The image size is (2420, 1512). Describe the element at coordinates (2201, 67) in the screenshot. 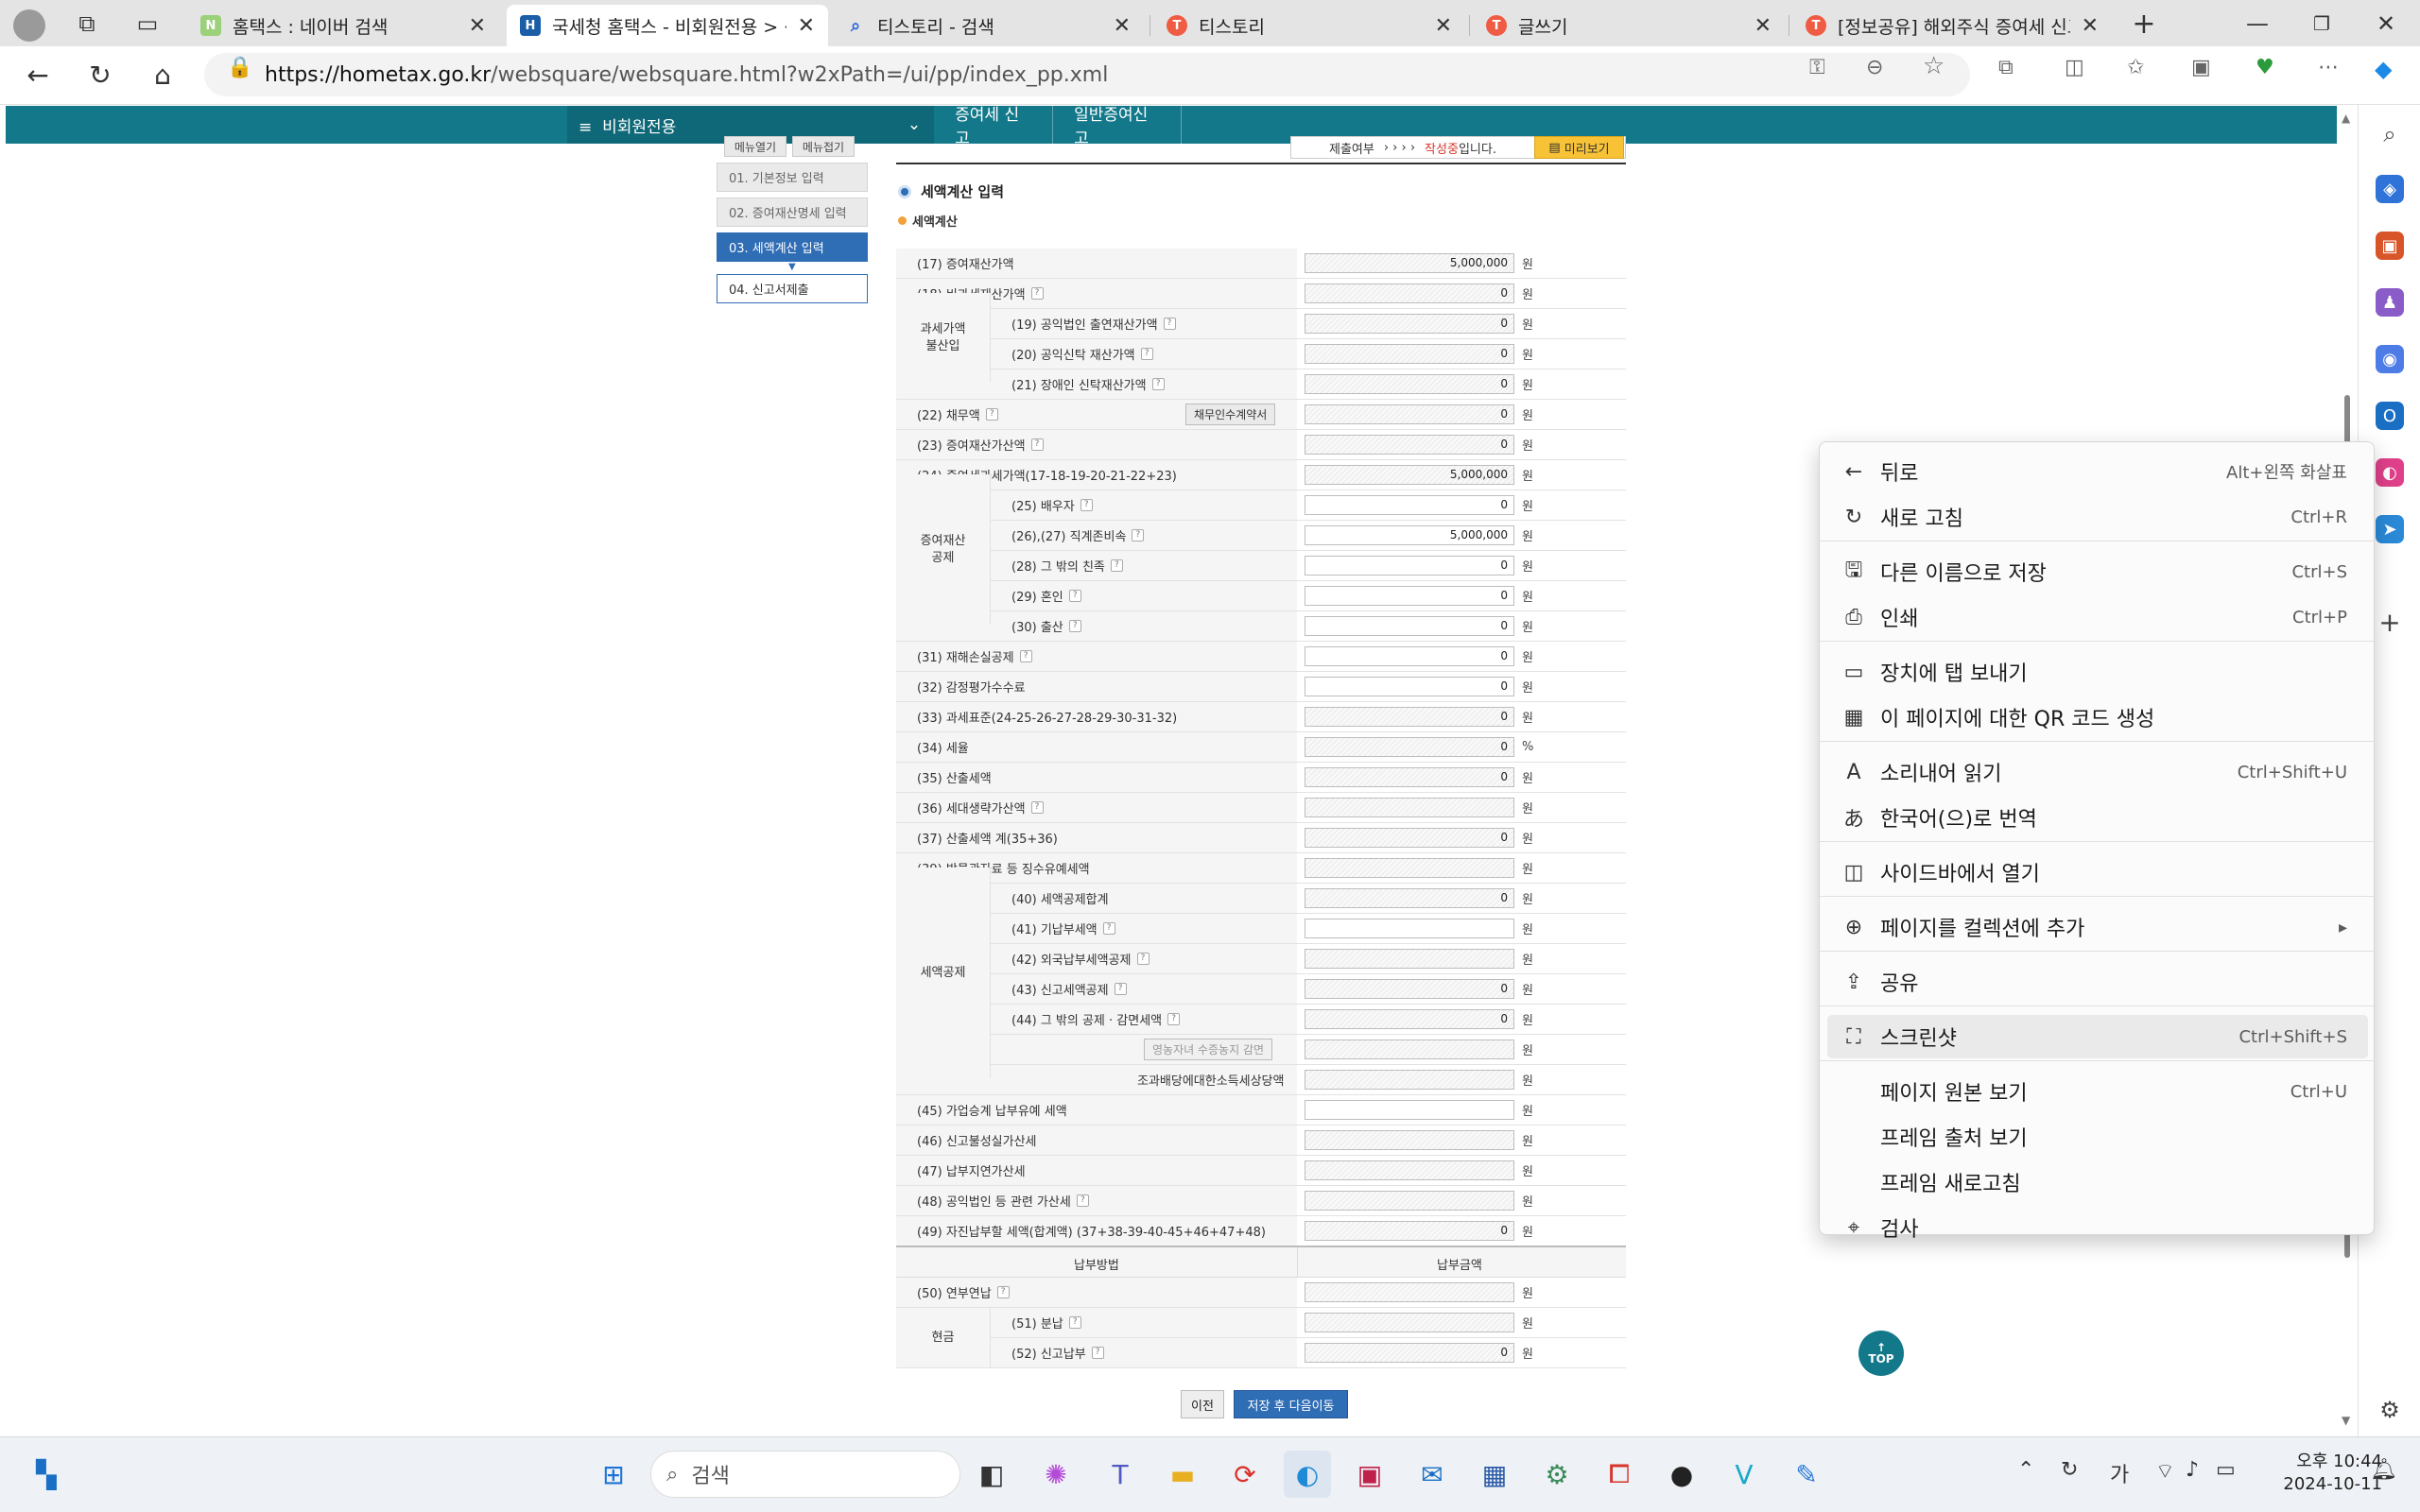

I see `collections-icon: ▣` at that location.